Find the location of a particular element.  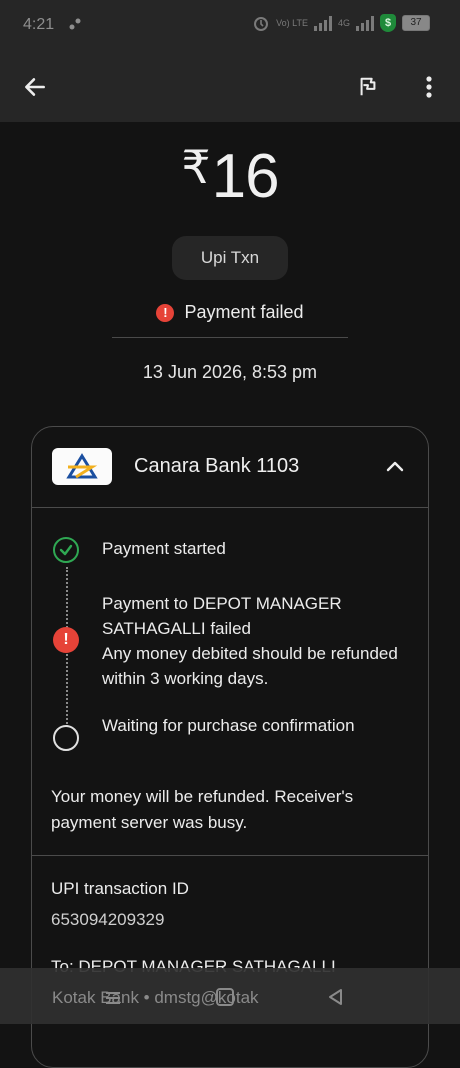

status-bar: 4:21 Vo) LTE 4G $ 37 is located at coordinates (230, 26).